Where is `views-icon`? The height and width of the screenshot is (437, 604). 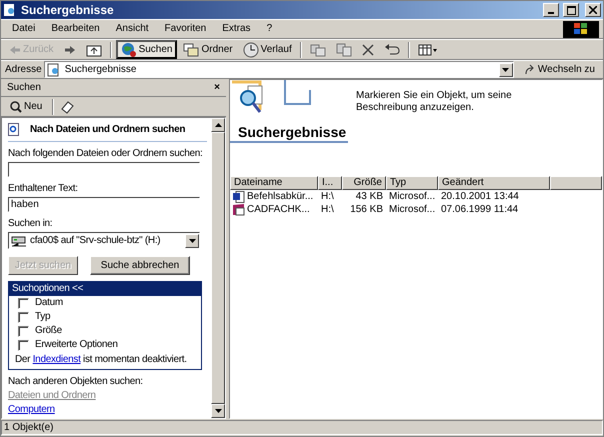
views-icon is located at coordinates (428, 50).